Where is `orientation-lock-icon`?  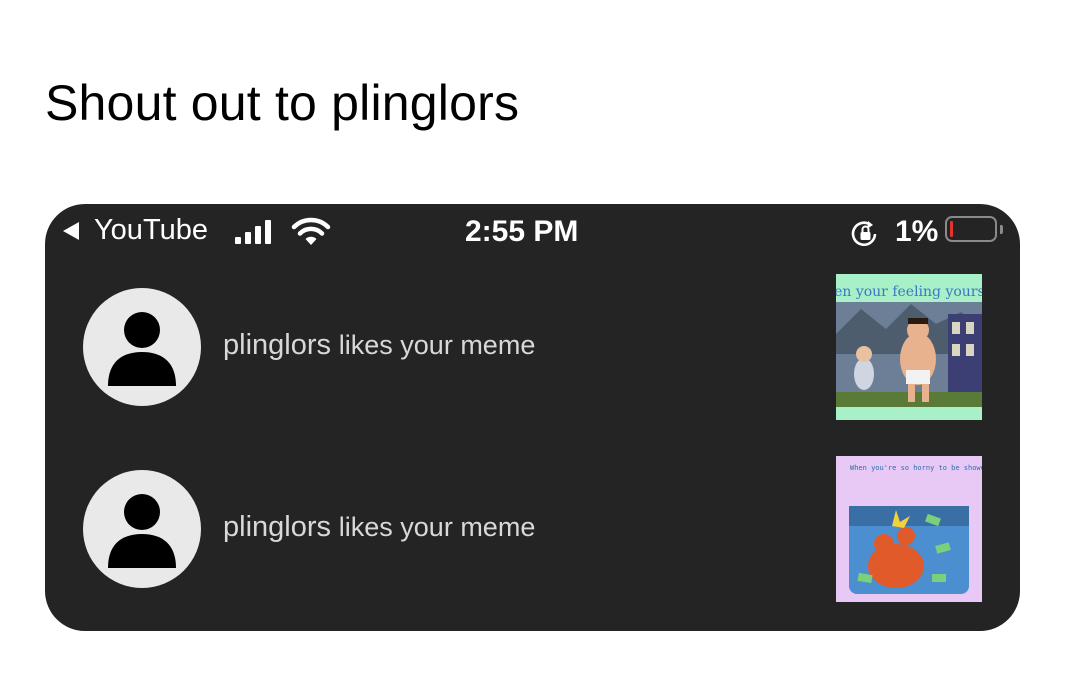 orientation-lock-icon is located at coordinates (864, 234).